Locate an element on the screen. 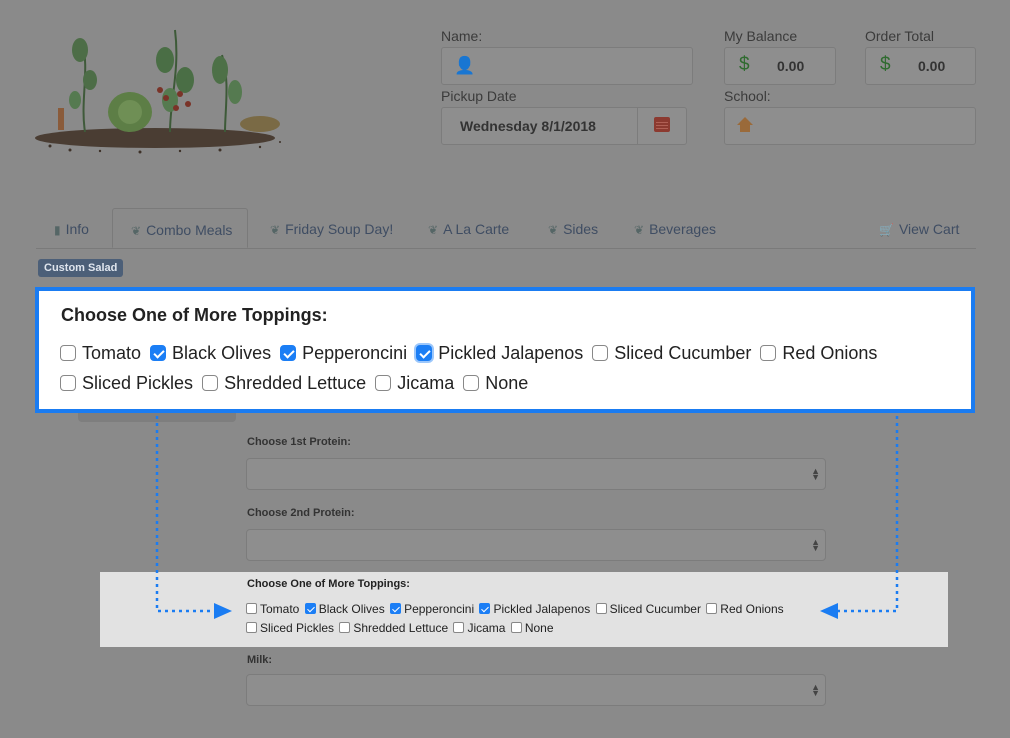  left-pointing-arrow-icon is located at coordinates (829, 611).